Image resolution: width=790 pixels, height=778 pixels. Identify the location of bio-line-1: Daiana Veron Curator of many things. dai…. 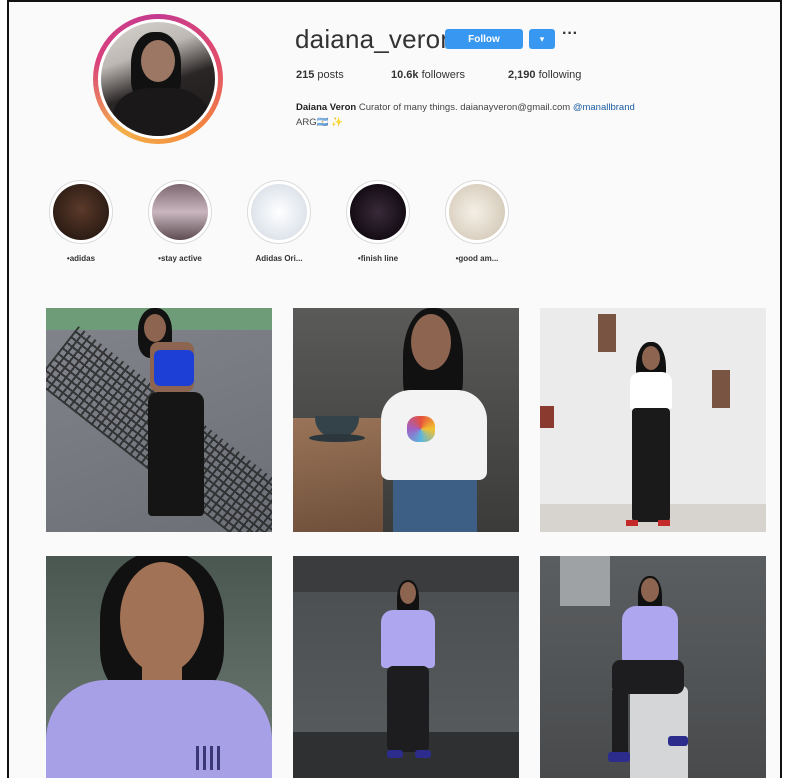
(531, 107).